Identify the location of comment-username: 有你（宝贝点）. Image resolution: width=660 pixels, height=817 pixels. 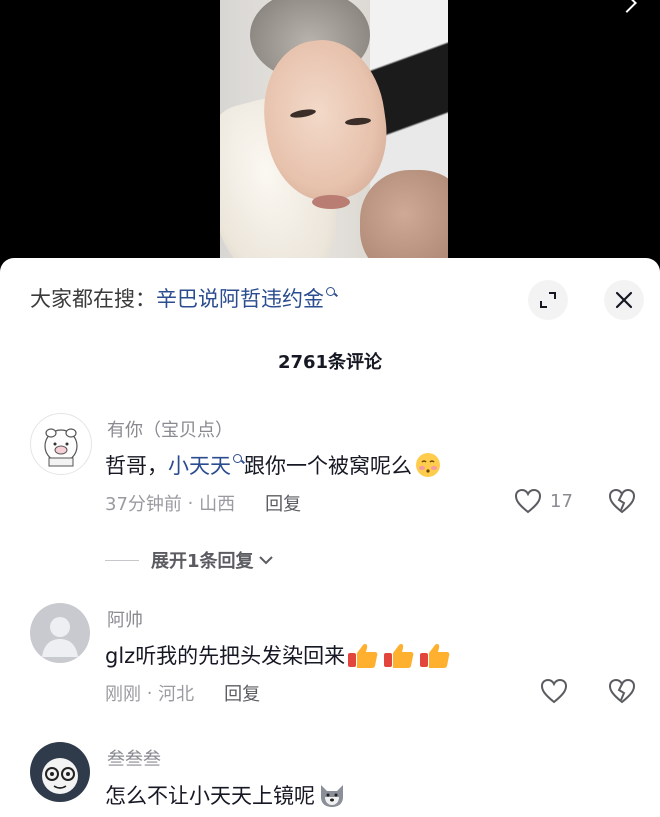
(170, 429).